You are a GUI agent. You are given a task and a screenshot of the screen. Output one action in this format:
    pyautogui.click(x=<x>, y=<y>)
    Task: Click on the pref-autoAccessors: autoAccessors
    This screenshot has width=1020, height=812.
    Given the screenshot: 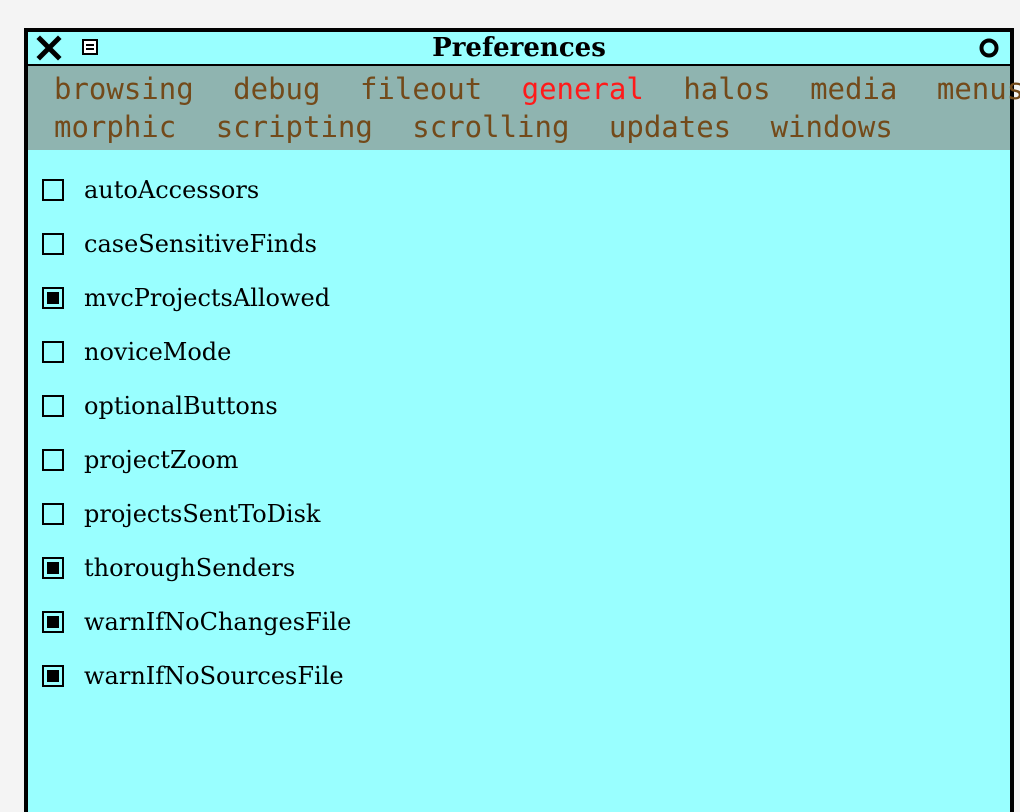 What is the action you would take?
    pyautogui.click(x=150, y=190)
    